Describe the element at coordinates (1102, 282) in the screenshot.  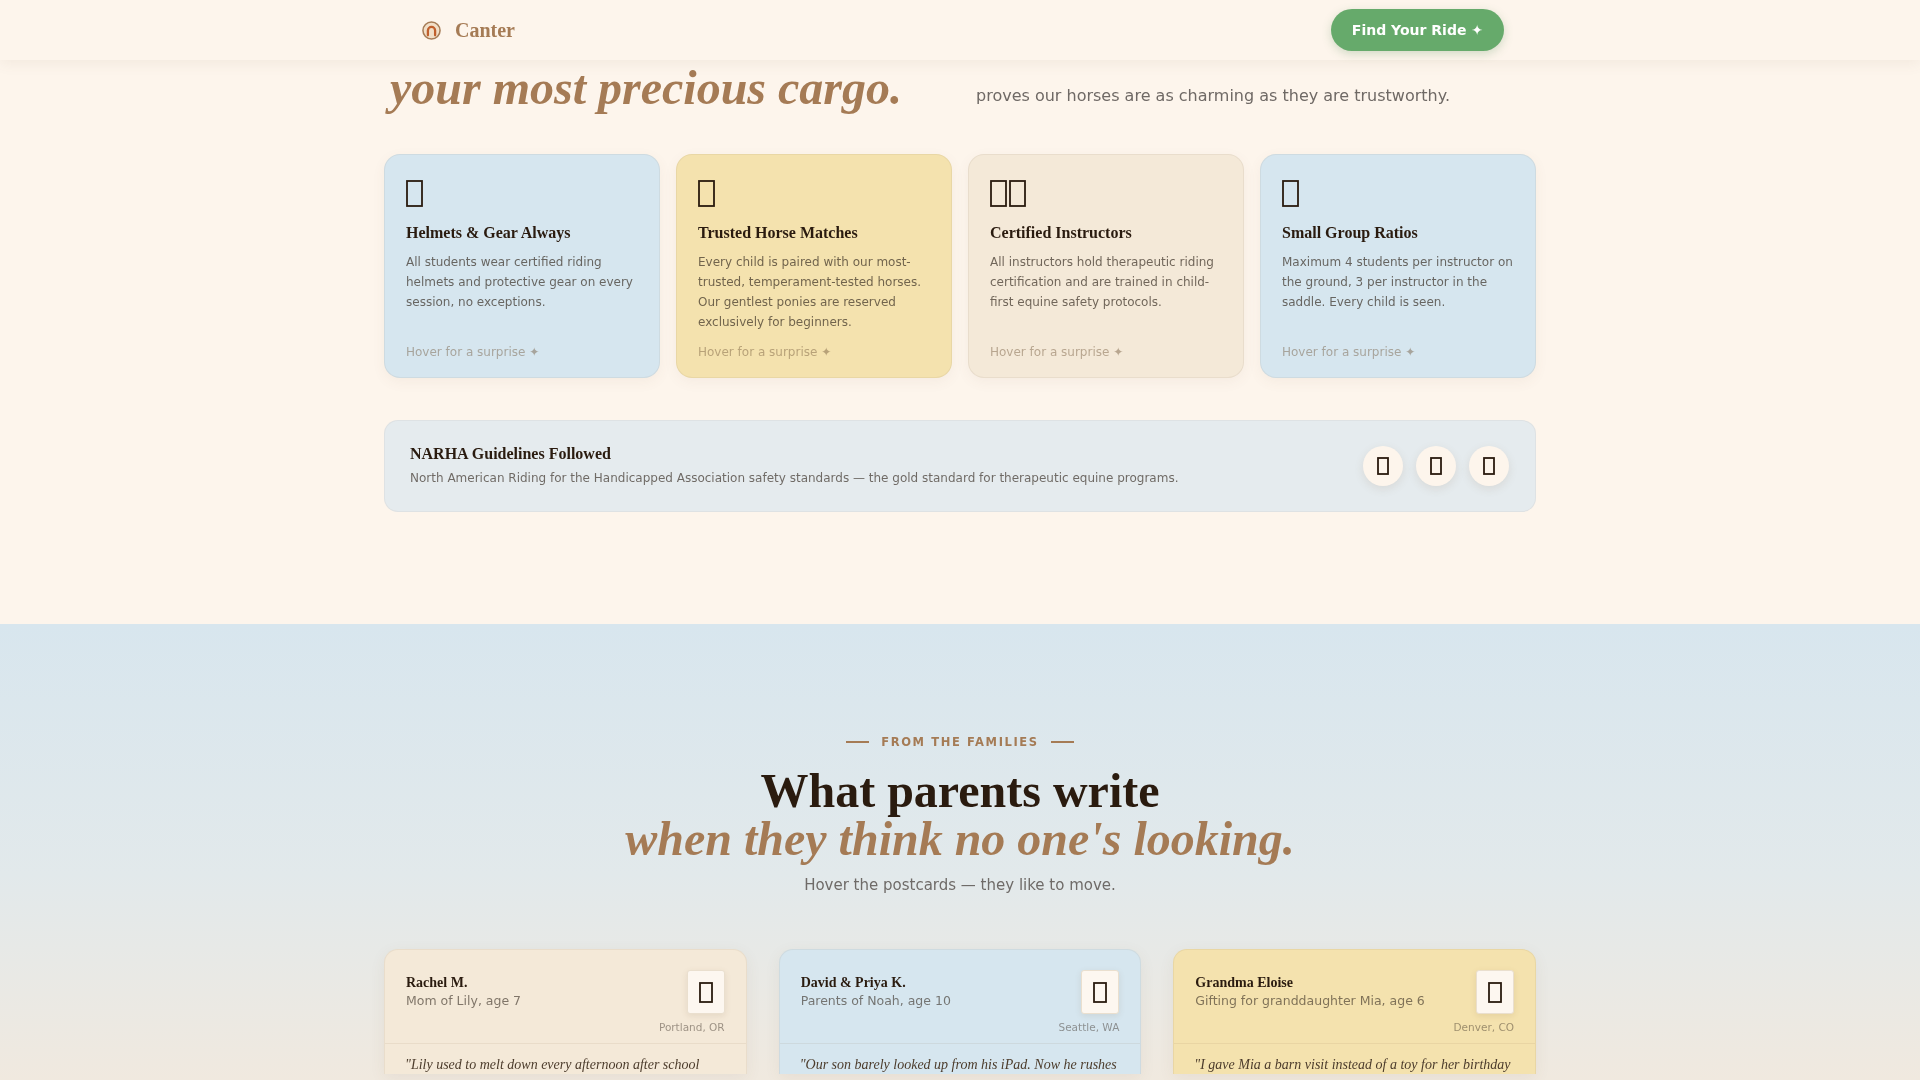
I see `feature-description: All instructors hold therapeutic riding certification and are trained in child-first equine safety protocols.` at that location.